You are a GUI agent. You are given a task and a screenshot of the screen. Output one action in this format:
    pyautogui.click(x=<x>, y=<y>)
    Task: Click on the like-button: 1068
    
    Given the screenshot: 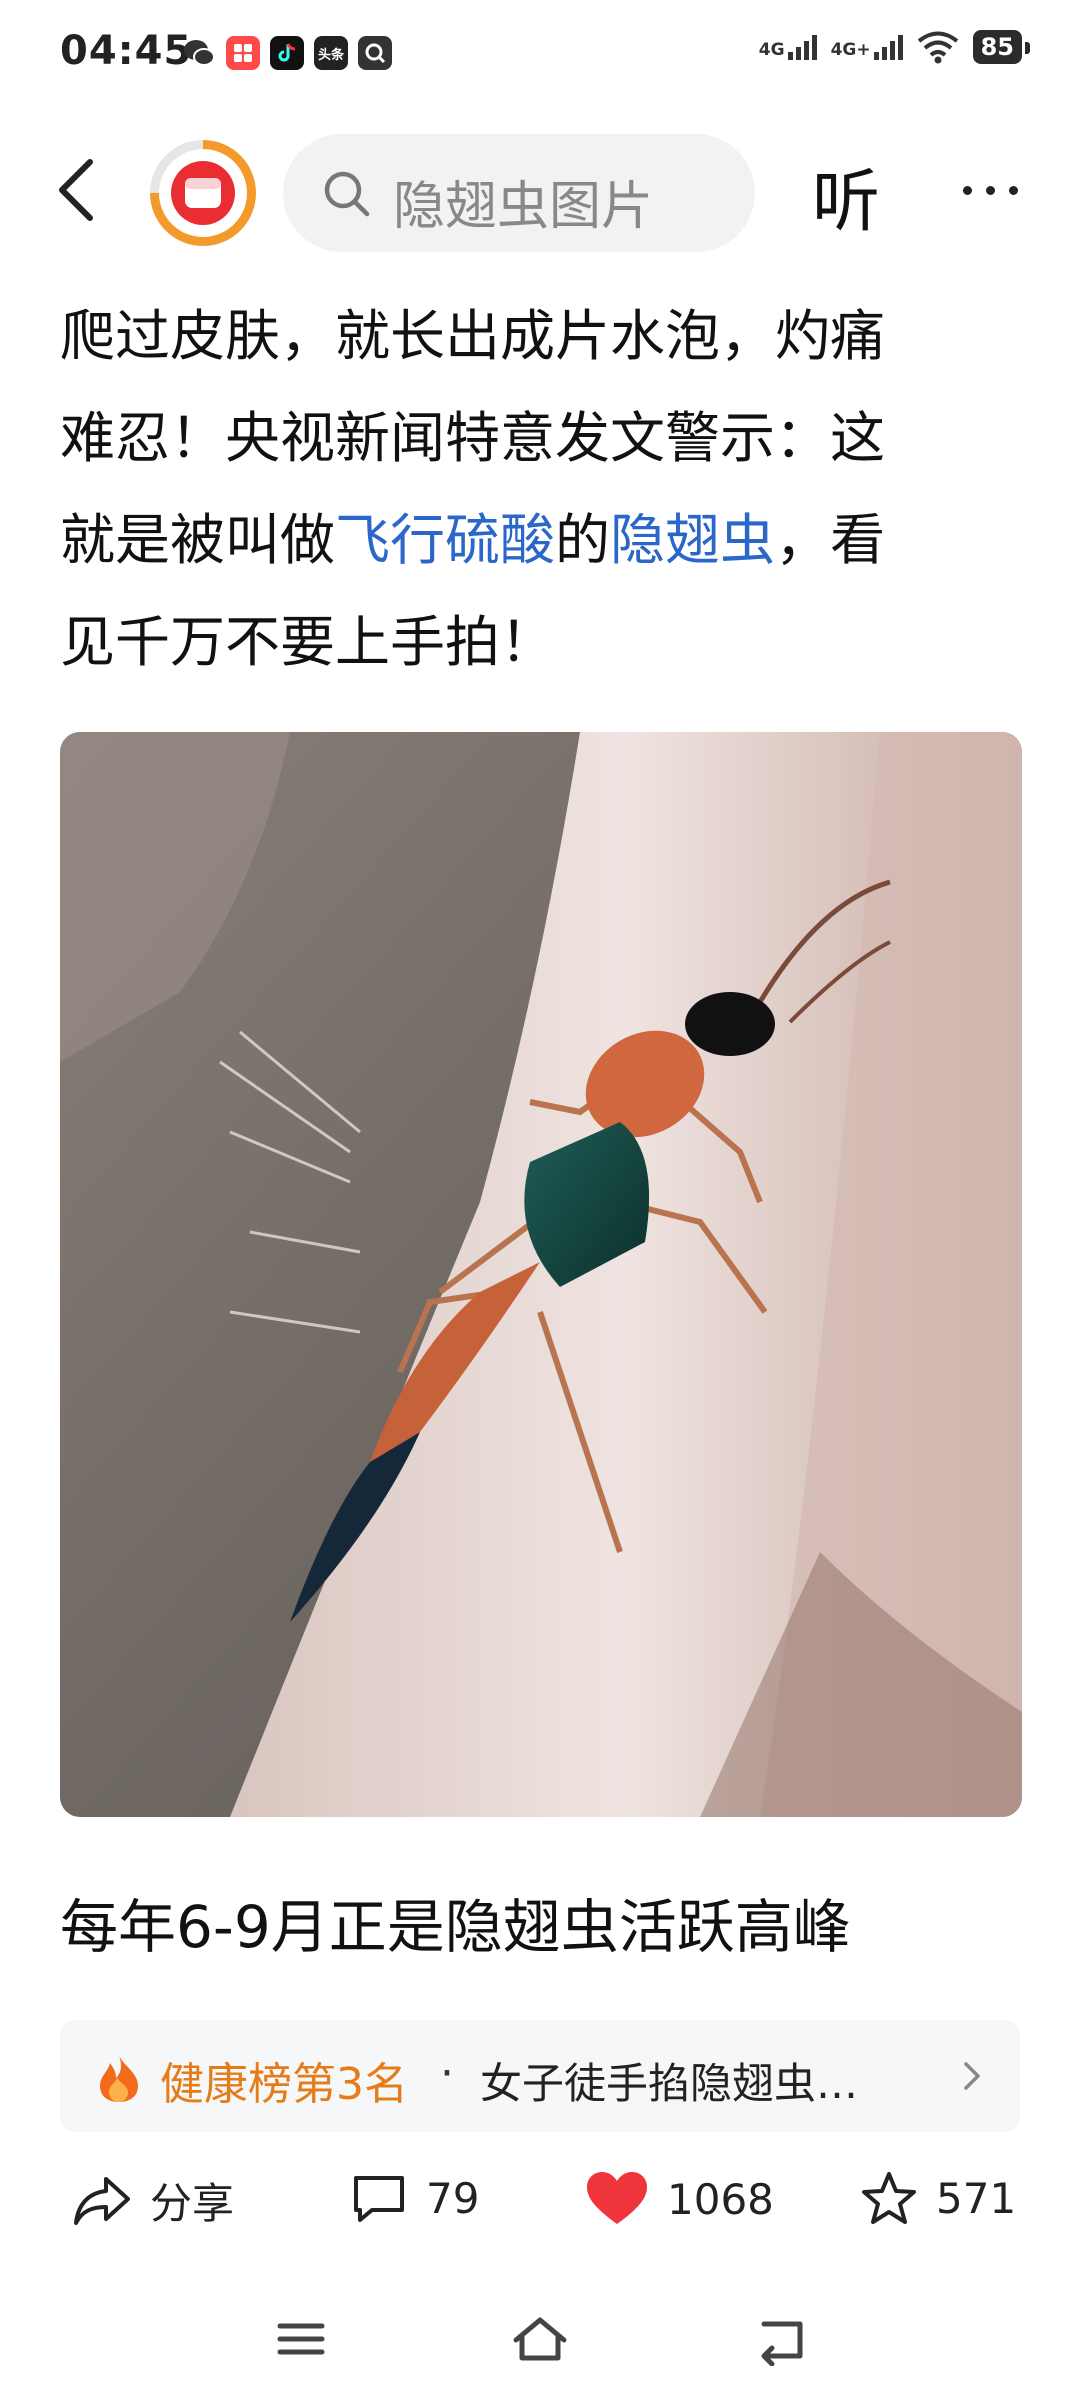 What is the action you would take?
    pyautogui.click(x=679, y=2199)
    